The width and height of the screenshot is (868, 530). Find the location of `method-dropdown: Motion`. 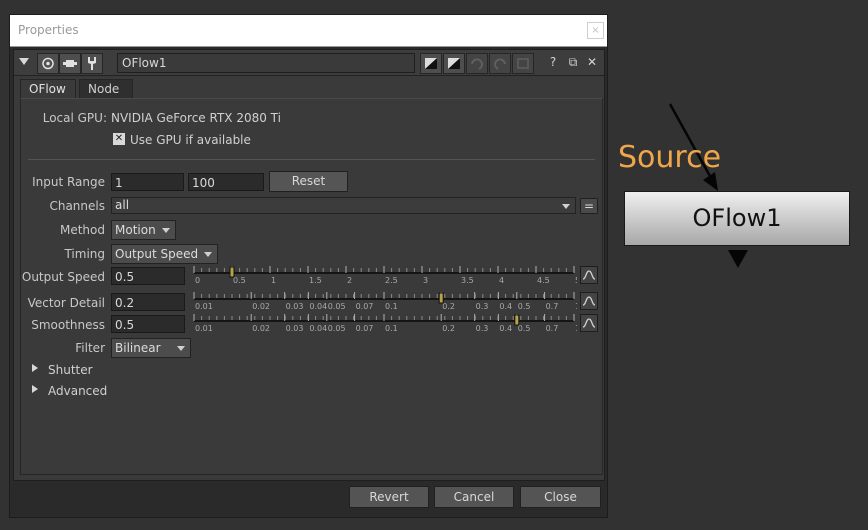

method-dropdown: Motion is located at coordinates (143, 230).